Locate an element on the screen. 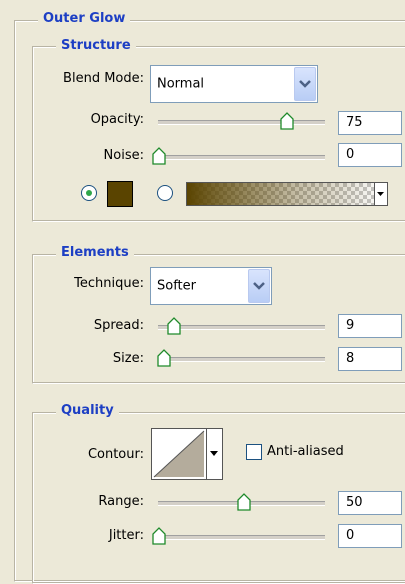 This screenshot has height=584, width=405. solid-color-radio is located at coordinates (89, 193).